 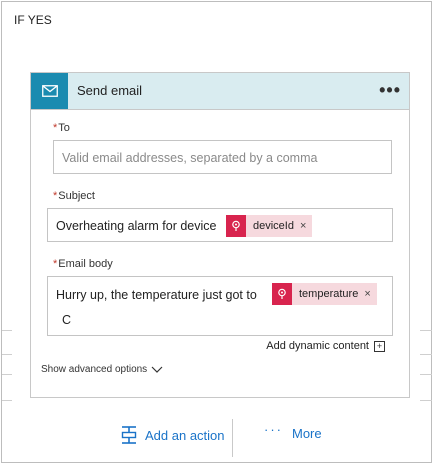 What do you see at coordinates (61, 128) in the screenshot?
I see `to-label: *To` at bounding box center [61, 128].